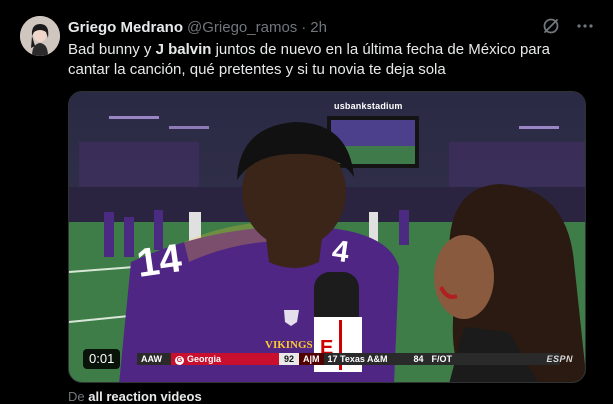 This screenshot has width=613, height=404. I want to click on ticker-team2: 17 Texas A&M 84, so click(375, 359).